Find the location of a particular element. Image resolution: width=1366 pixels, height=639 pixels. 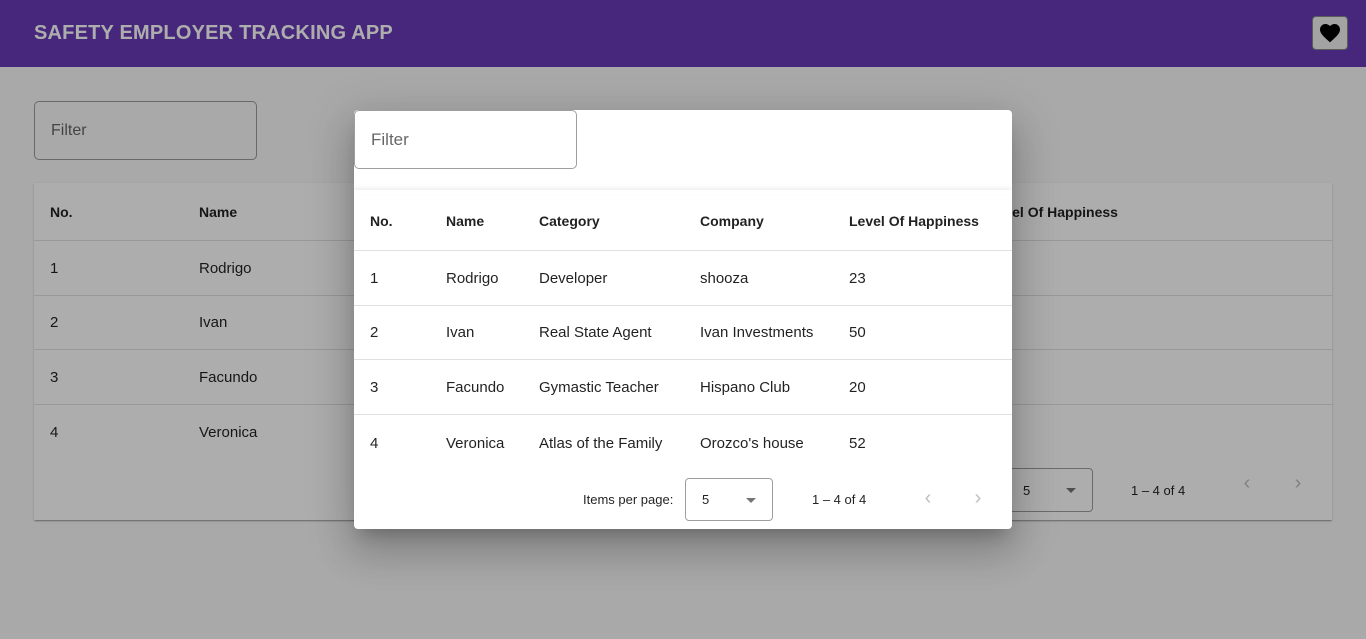

cell-name: Rodrigo is located at coordinates (472, 278).